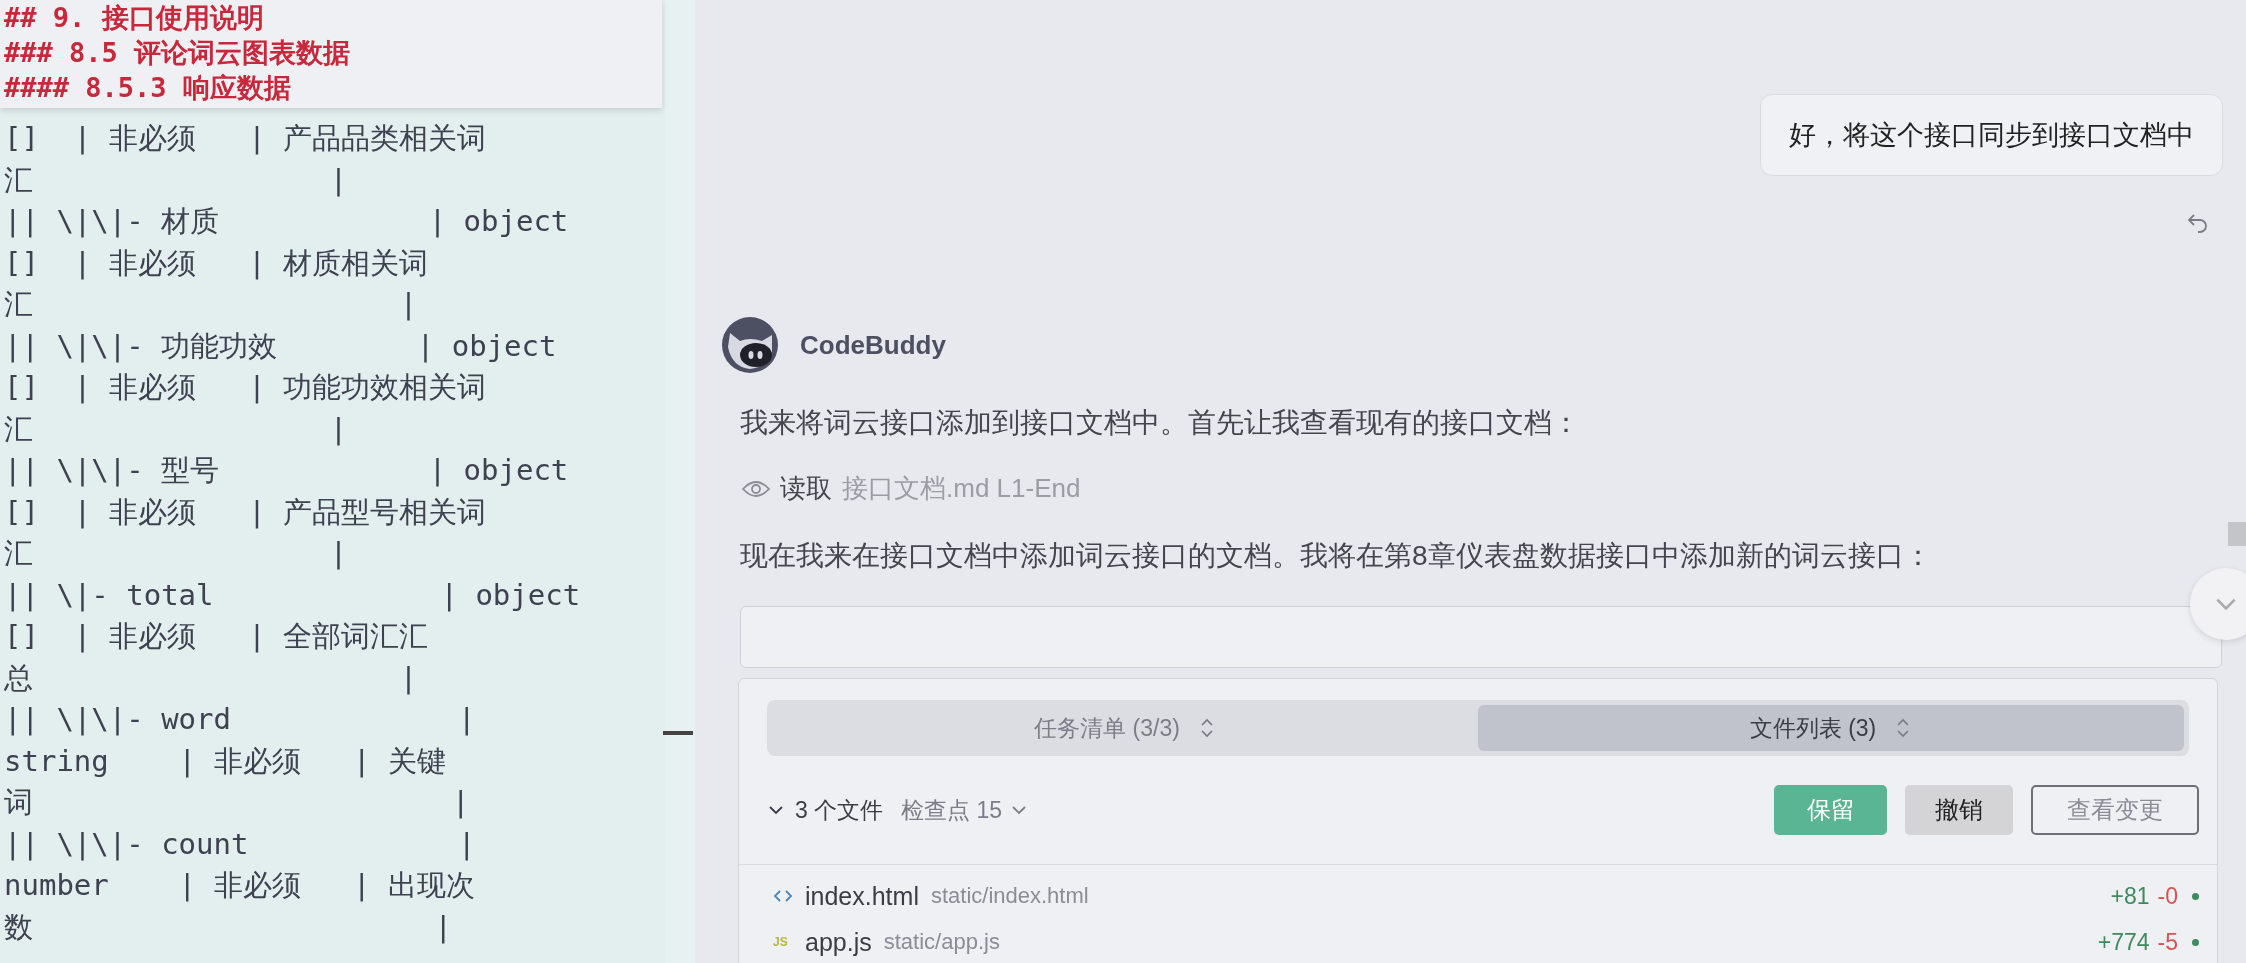 Image resolution: width=2246 pixels, height=963 pixels. What do you see at coordinates (177, 53) in the screenshot?
I see `heading-line: ### 8.5 评论词云图表数据` at bounding box center [177, 53].